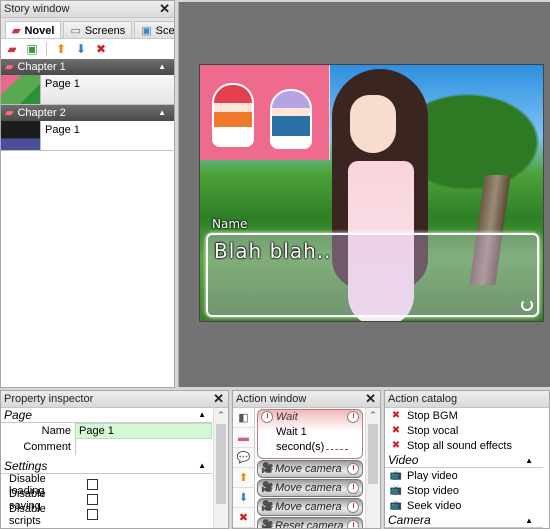  I want to click on add-chapter-button: ▰, so click(12, 49).